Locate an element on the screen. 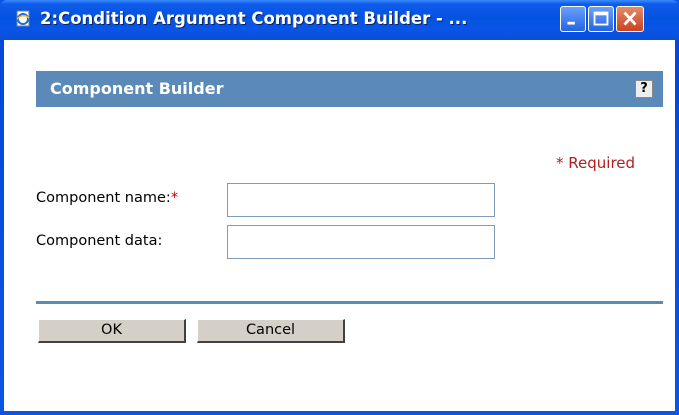 The height and width of the screenshot is (415, 679). minimize-icon is located at coordinates (571, 23).